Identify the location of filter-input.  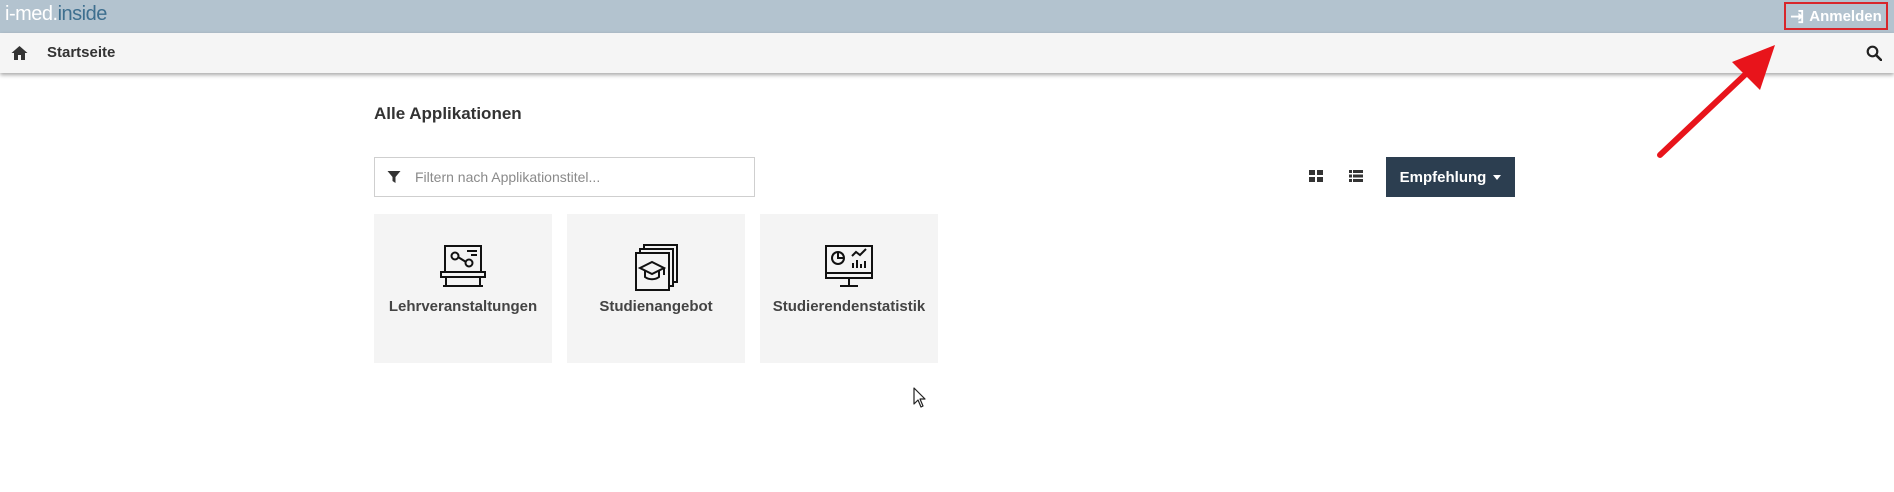
(580, 177).